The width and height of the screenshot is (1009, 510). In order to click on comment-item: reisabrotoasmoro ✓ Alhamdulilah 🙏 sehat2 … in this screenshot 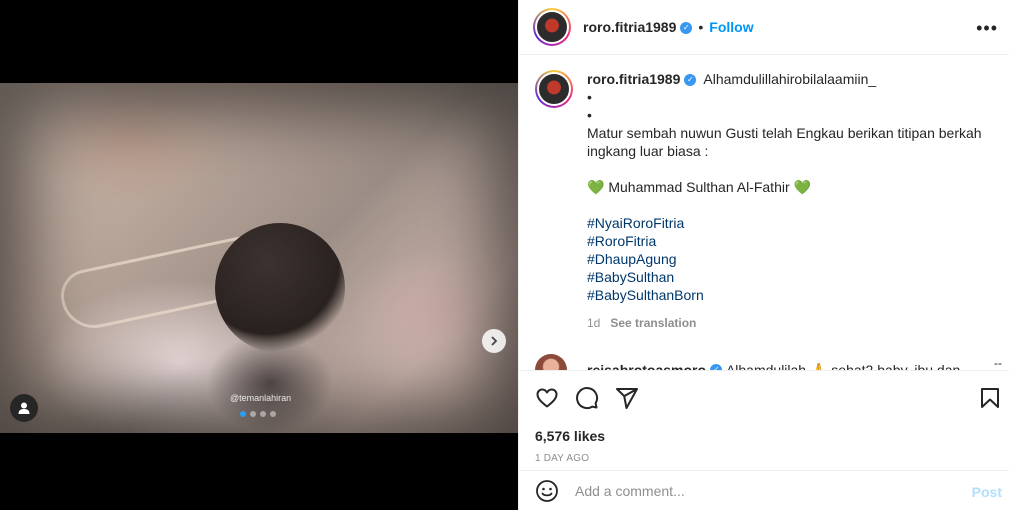, I will do `click(747, 362)`.